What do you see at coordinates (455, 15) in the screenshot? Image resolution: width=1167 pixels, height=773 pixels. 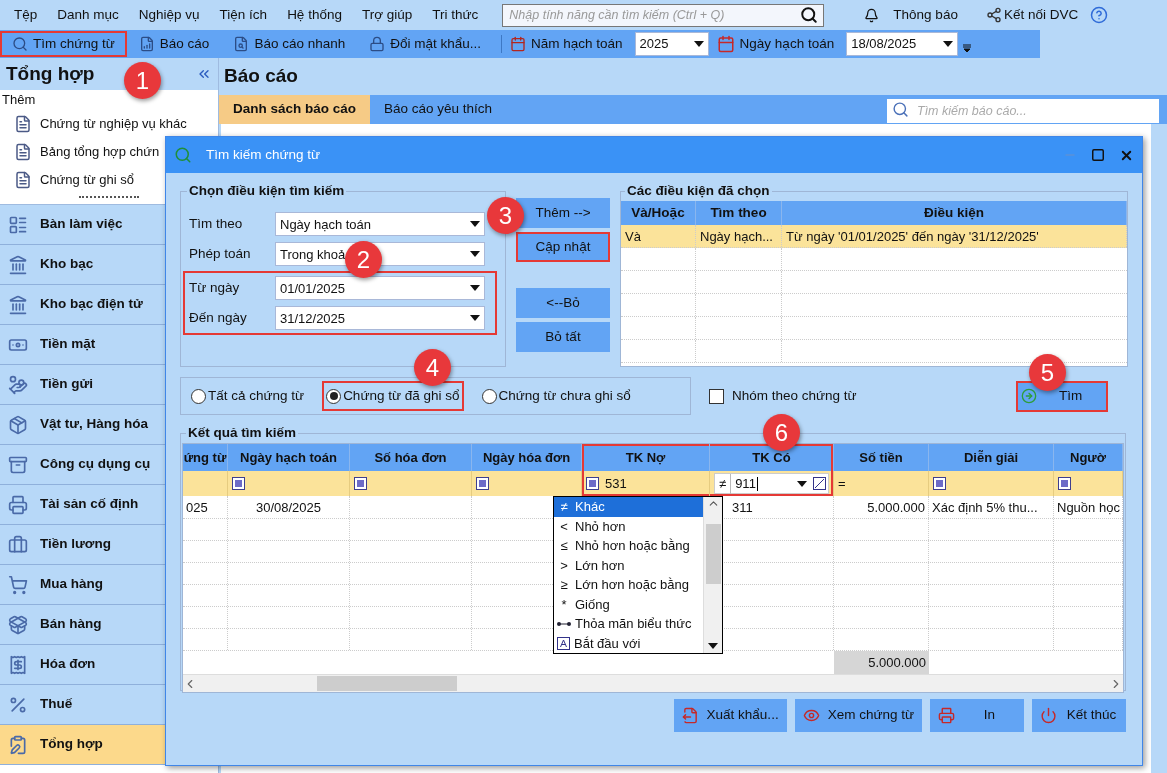 I see `menu-item: Tri thức` at bounding box center [455, 15].